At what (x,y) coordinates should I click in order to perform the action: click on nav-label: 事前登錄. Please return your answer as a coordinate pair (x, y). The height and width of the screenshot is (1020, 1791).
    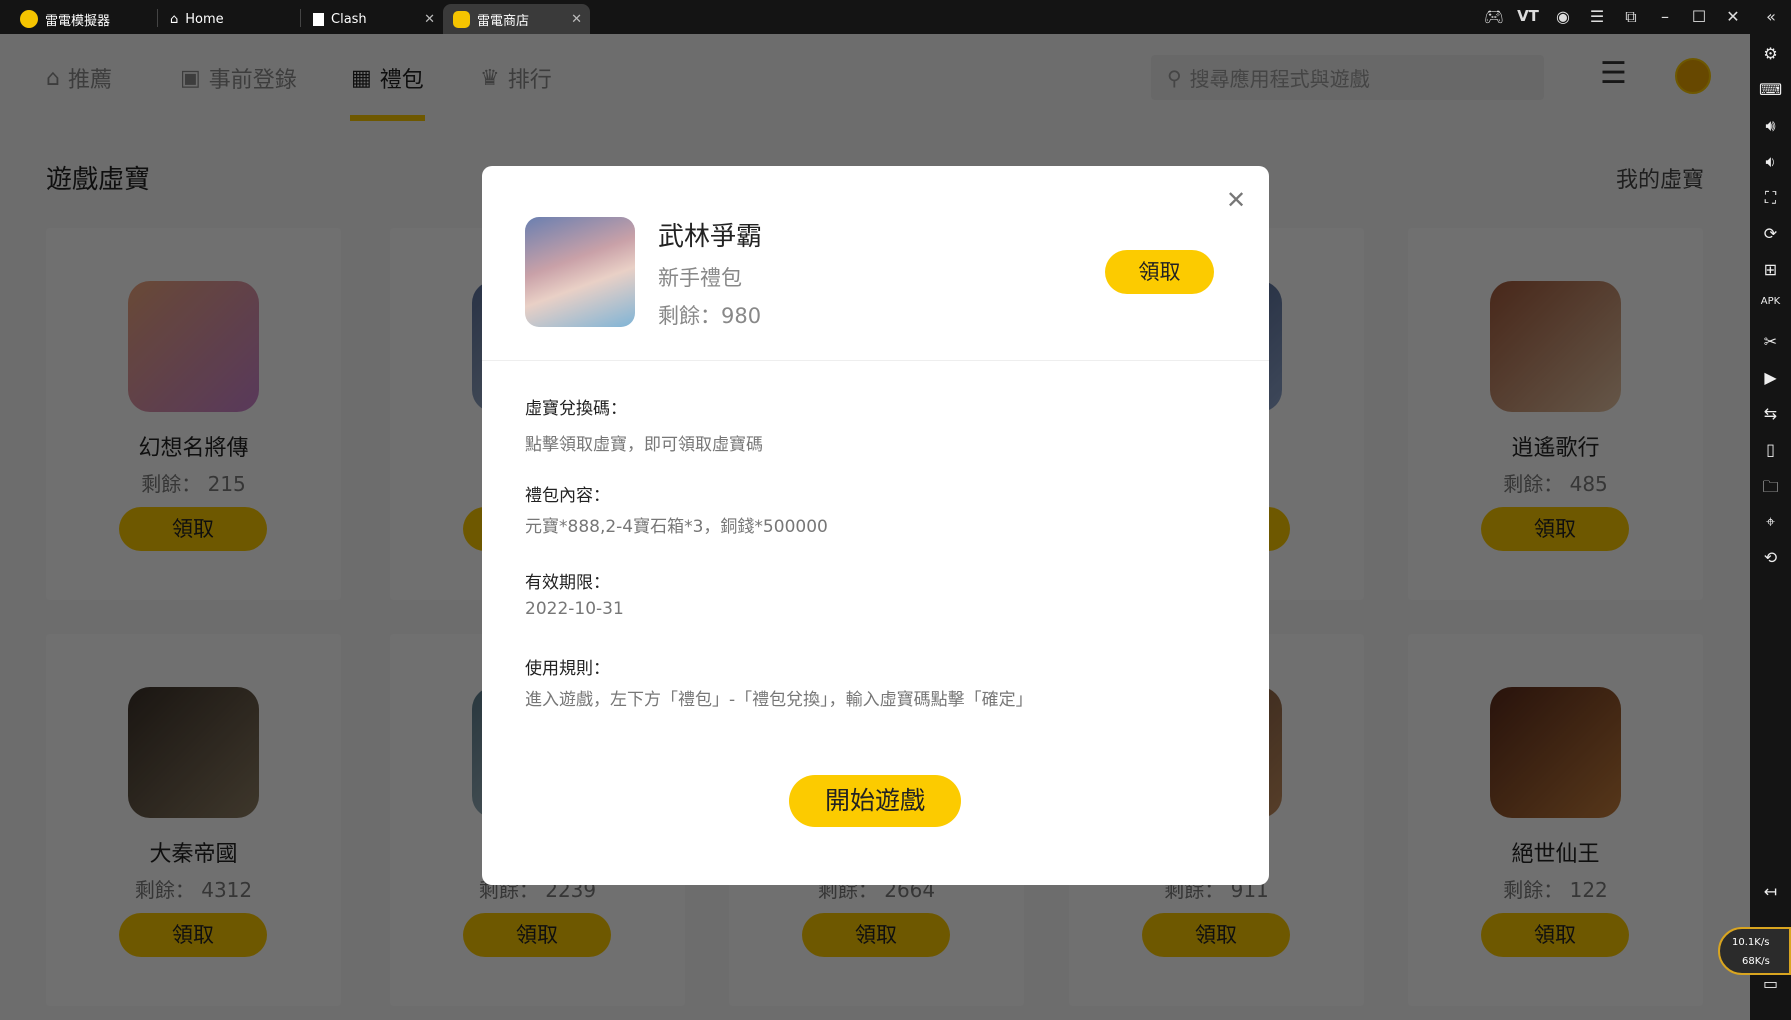
    Looking at the image, I should click on (252, 80).